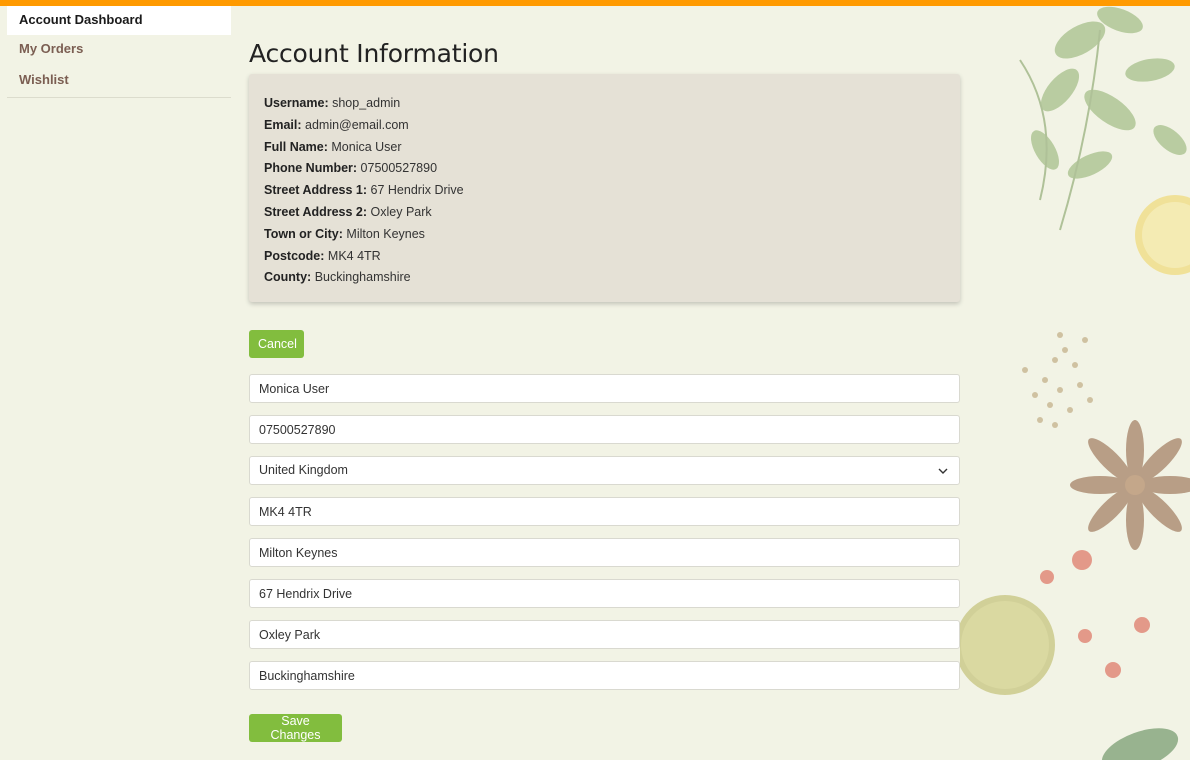 The width and height of the screenshot is (1190, 760). Describe the element at coordinates (604, 278) in the screenshot. I see `info-county: County: Buckinghamshire` at that location.